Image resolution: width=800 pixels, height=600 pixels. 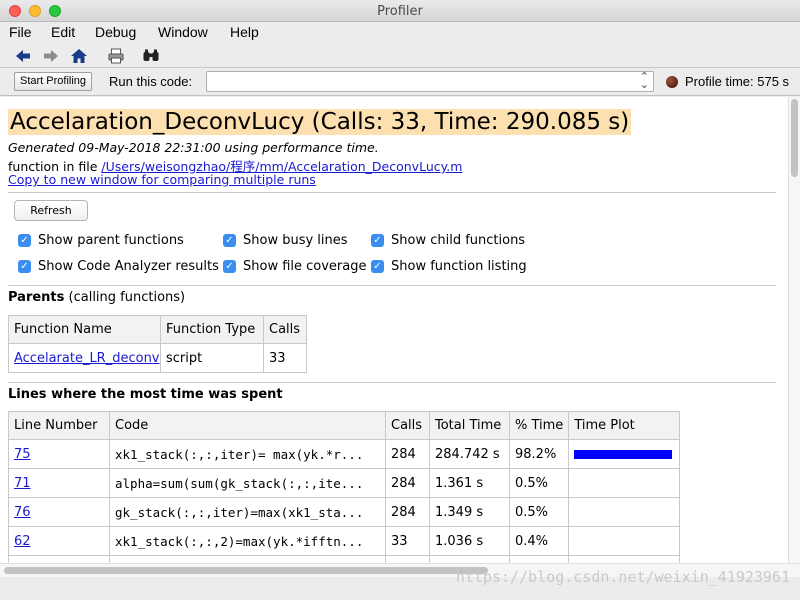 What do you see at coordinates (448, 240) in the screenshot?
I see `option-show-child-functions: ✓ Show child functions` at bounding box center [448, 240].